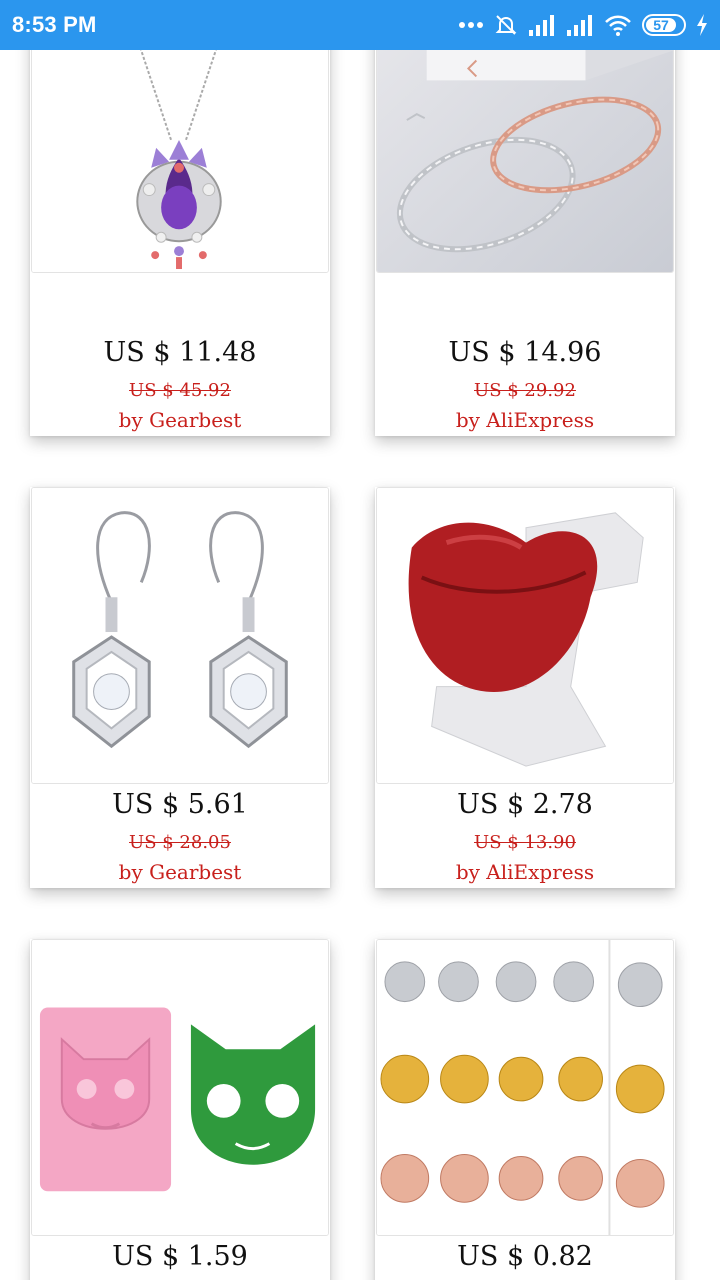  I want to click on mute-icon, so click(506, 25).